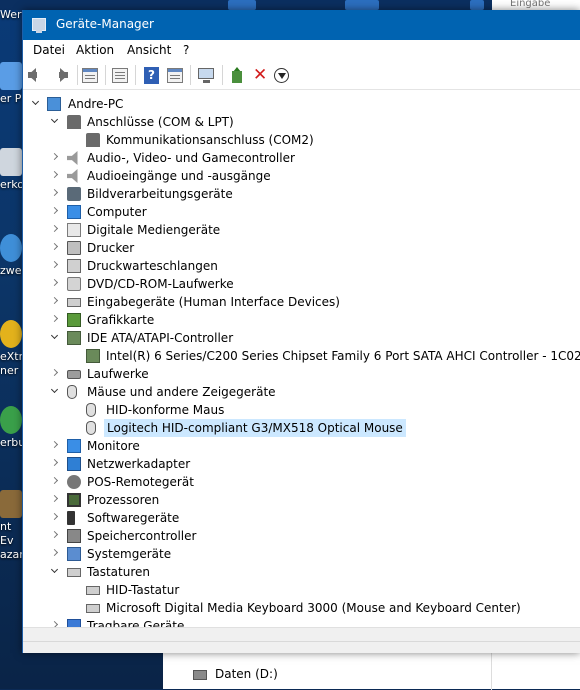 The height and width of the screenshot is (690, 580). Describe the element at coordinates (11, 14) in the screenshot. I see `desktop-shortcut-label: Wer` at that location.